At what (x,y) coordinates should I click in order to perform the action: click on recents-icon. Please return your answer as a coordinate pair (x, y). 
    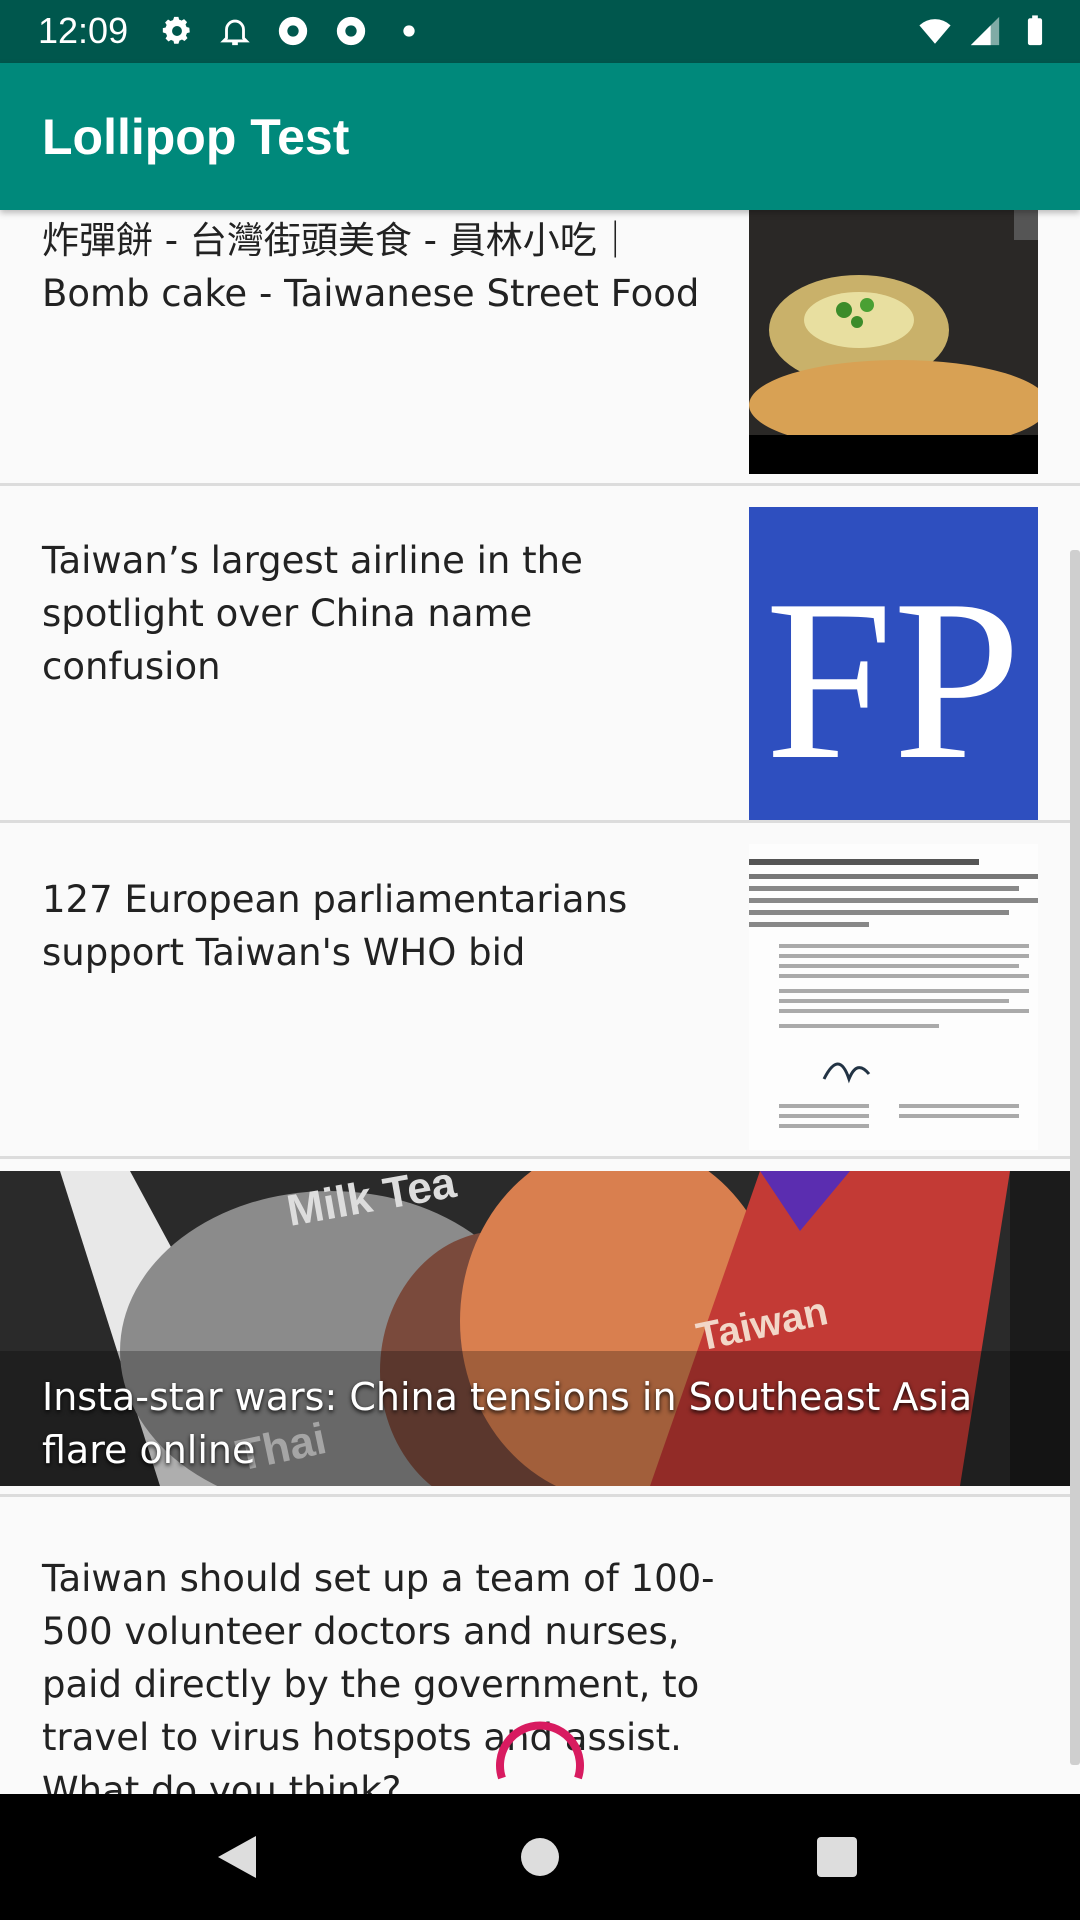
    Looking at the image, I should click on (837, 1857).